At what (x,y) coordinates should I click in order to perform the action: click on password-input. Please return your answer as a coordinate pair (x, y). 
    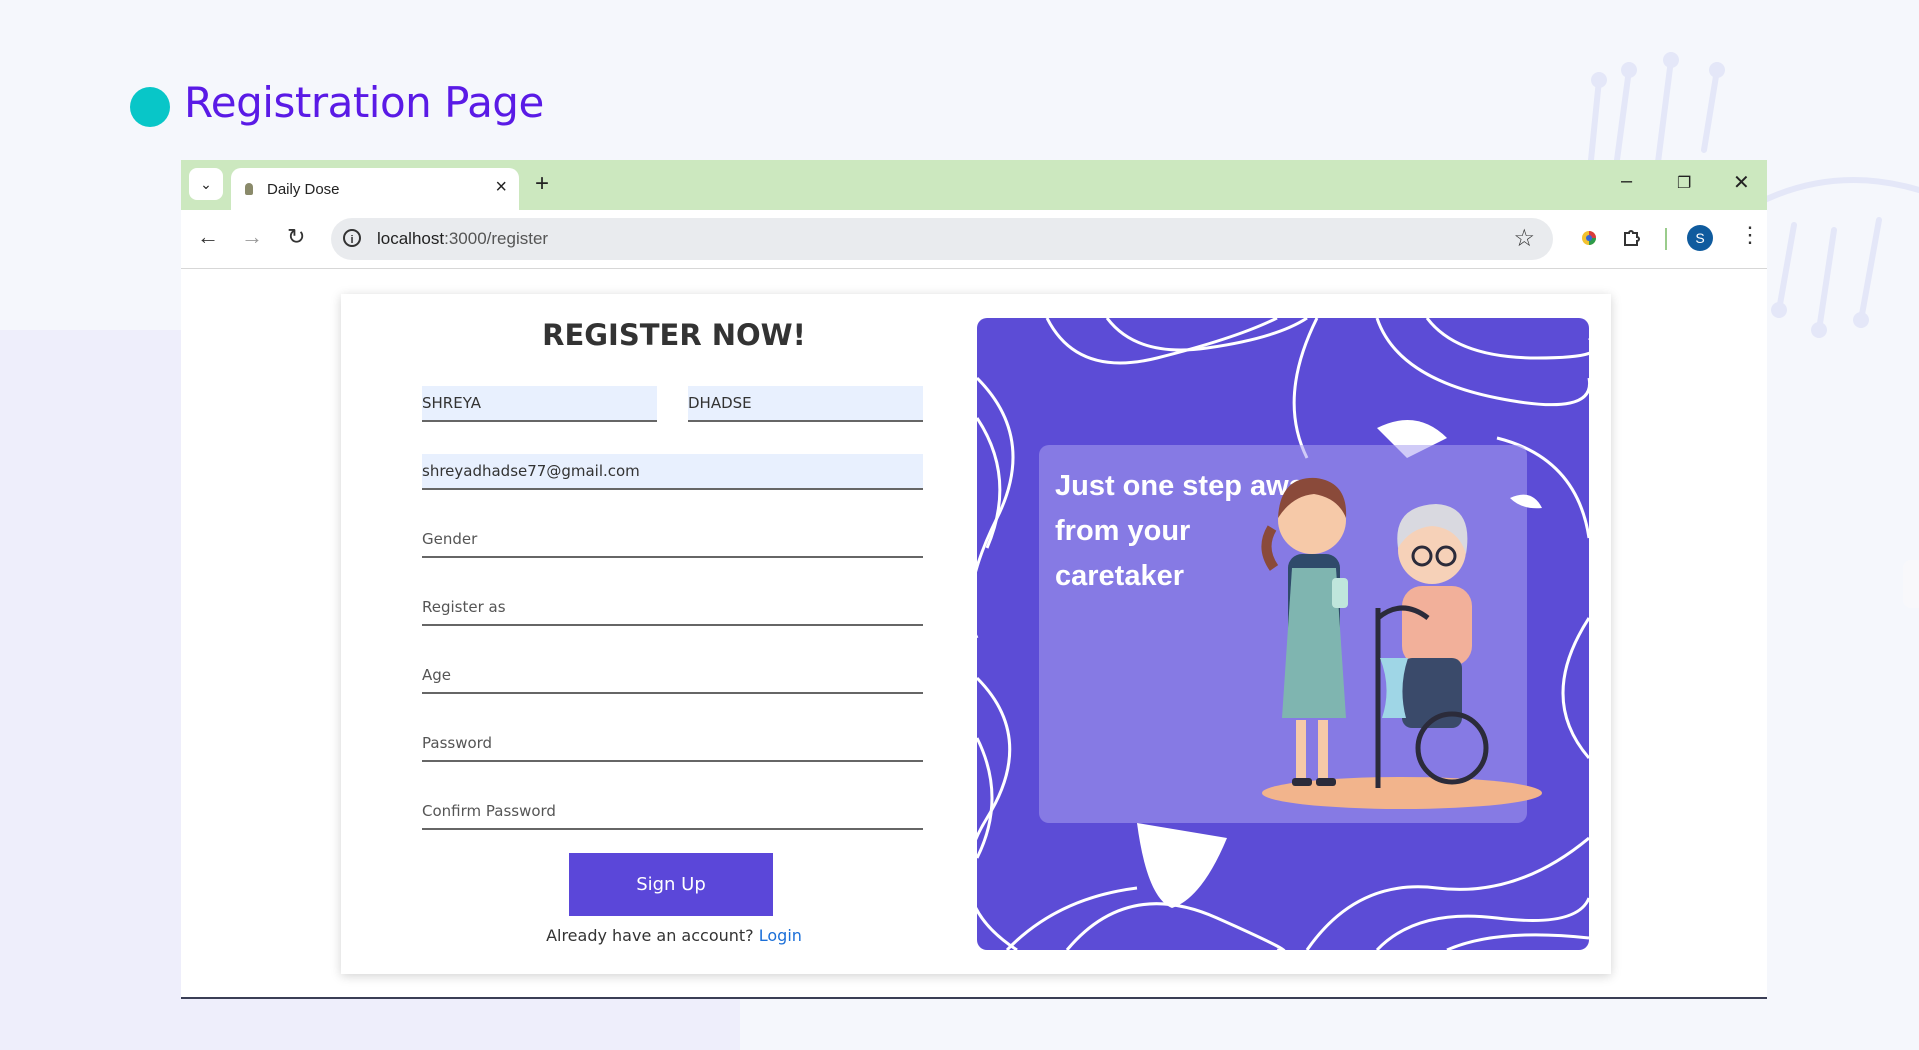
    Looking at the image, I should click on (672, 744).